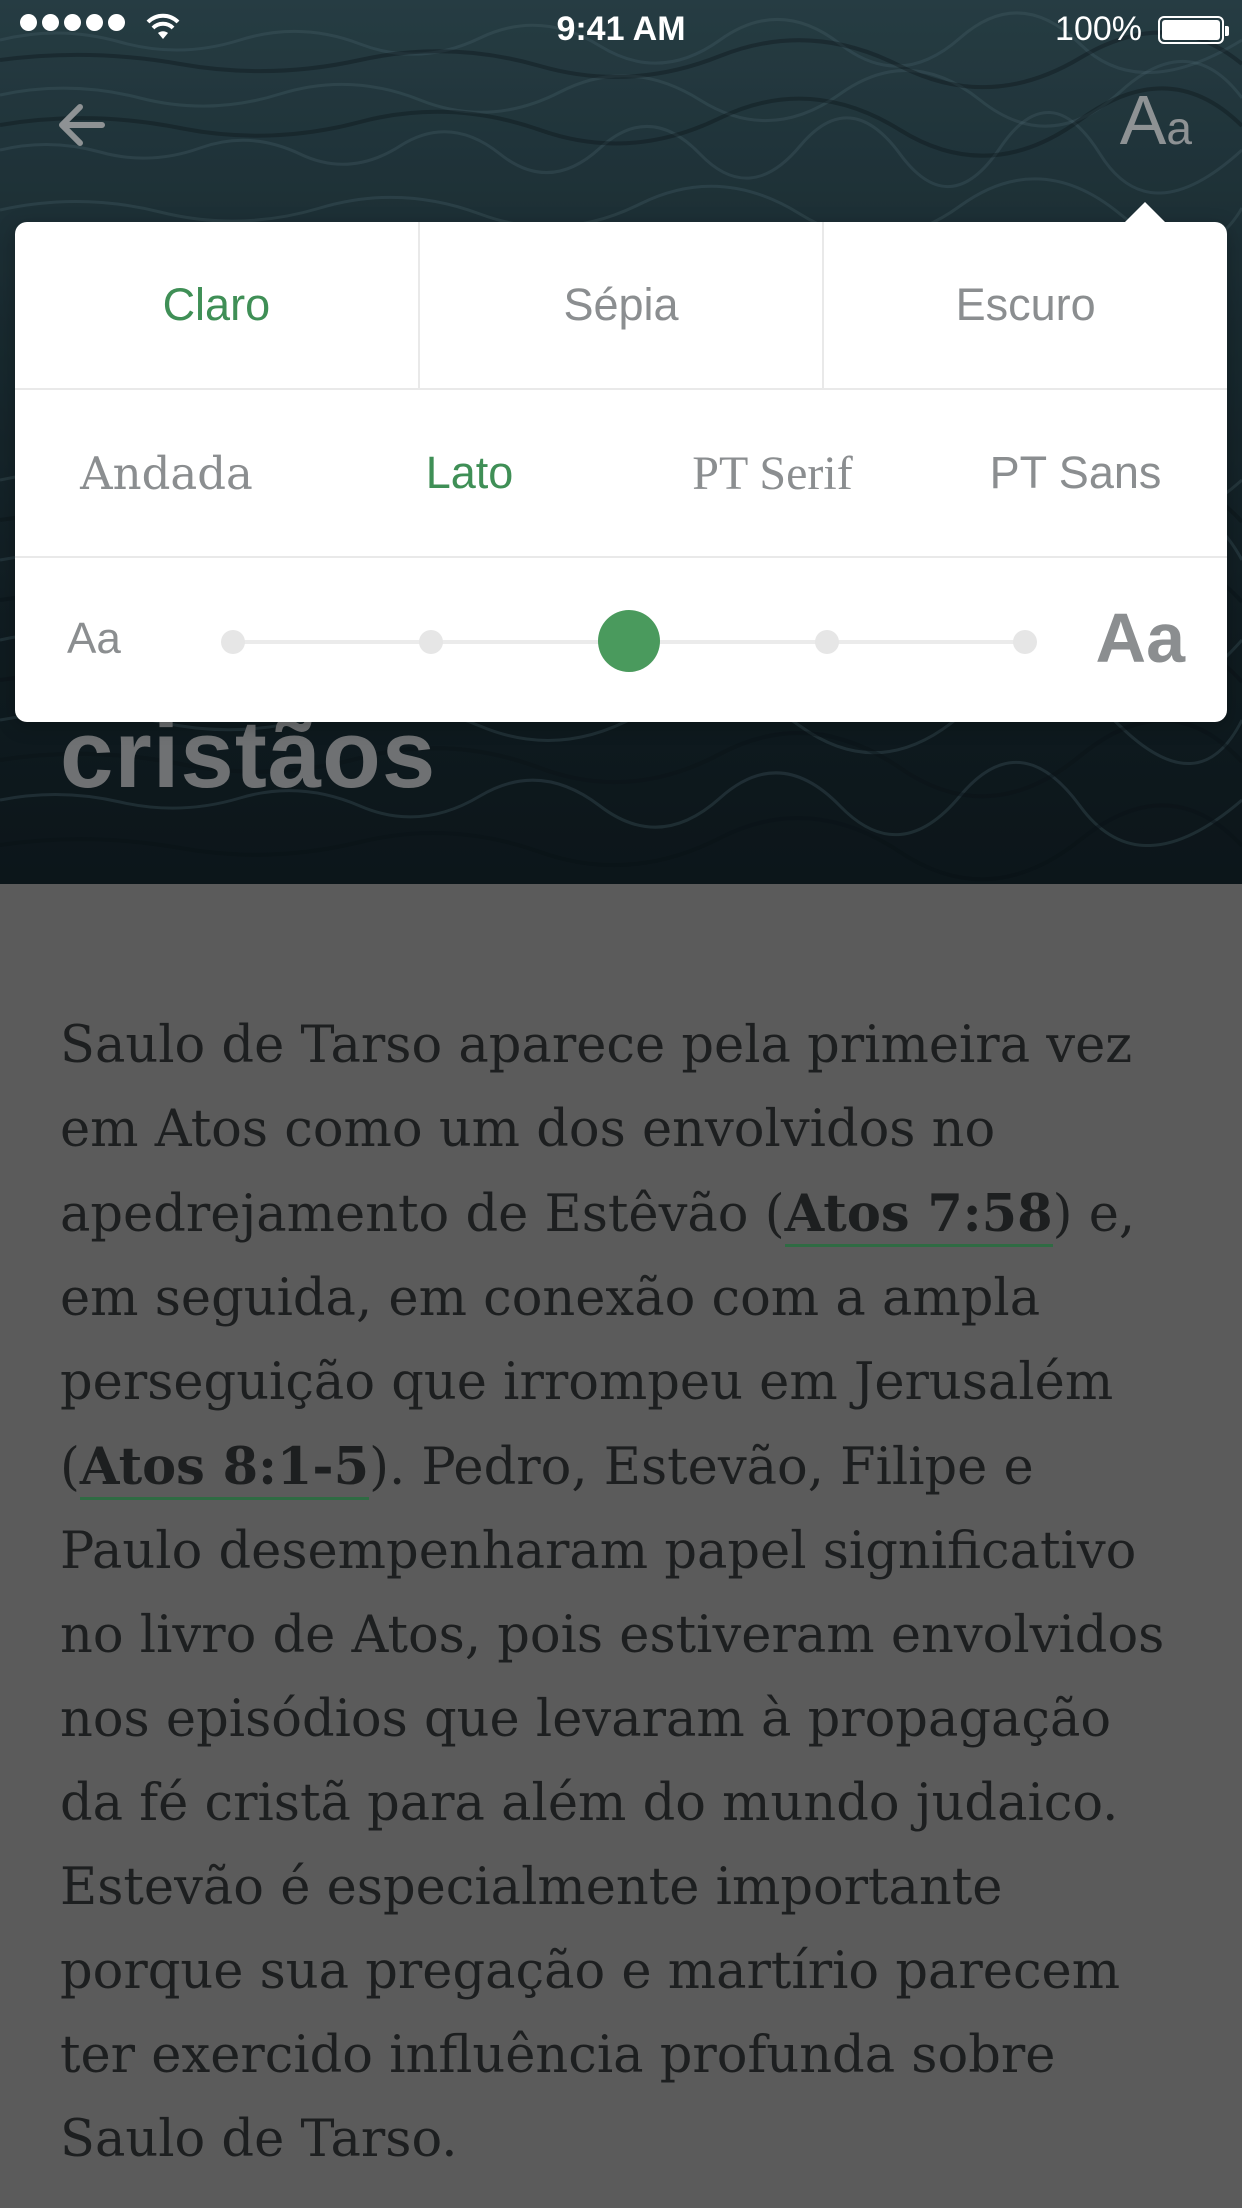 The width and height of the screenshot is (1242, 2208). I want to click on font-option-pt-serif: PT Serif, so click(772, 473).